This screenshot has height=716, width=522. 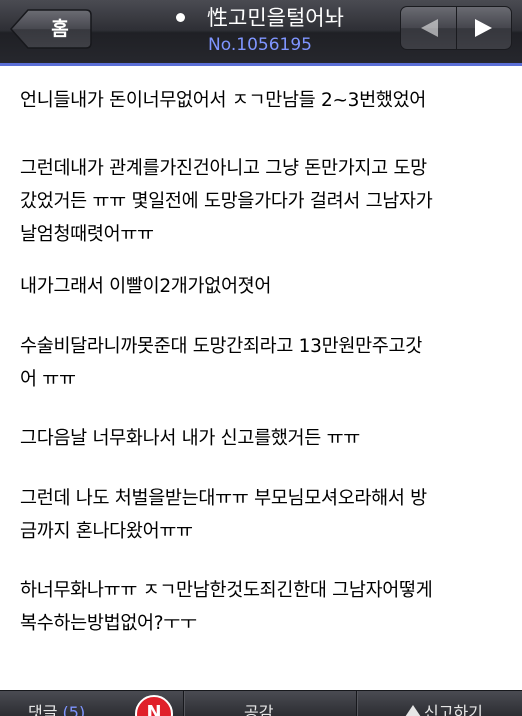 What do you see at coordinates (259, 709) in the screenshot?
I see `like-label: 공감` at bounding box center [259, 709].